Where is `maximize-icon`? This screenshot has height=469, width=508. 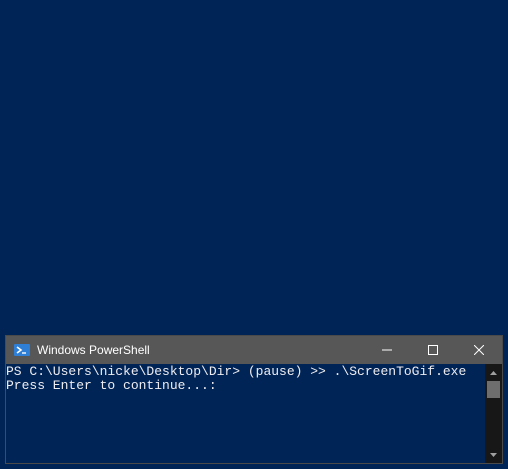
maximize-icon is located at coordinates (433, 350).